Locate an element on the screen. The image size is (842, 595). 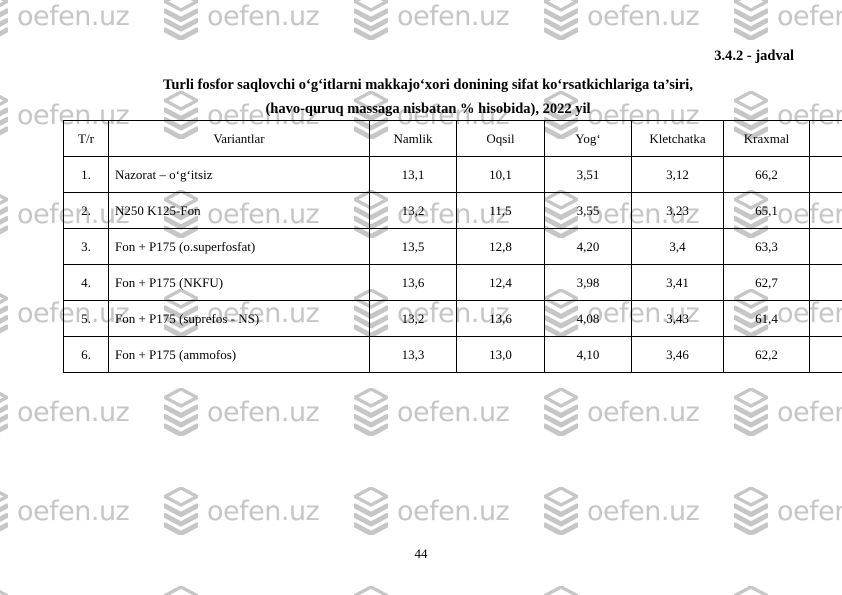
cell-namlik: 13,3 is located at coordinates (413, 354).